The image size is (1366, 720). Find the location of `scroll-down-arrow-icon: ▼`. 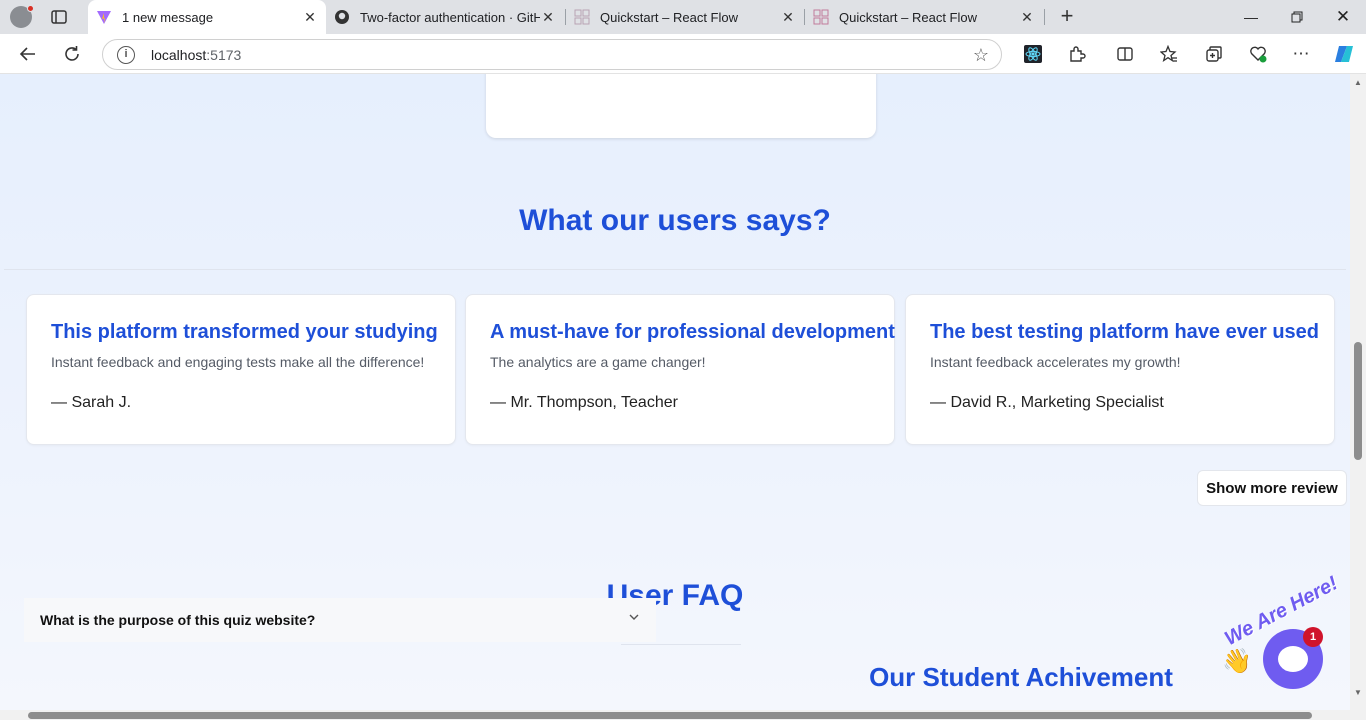

scroll-down-arrow-icon: ▼ is located at coordinates (1358, 692).